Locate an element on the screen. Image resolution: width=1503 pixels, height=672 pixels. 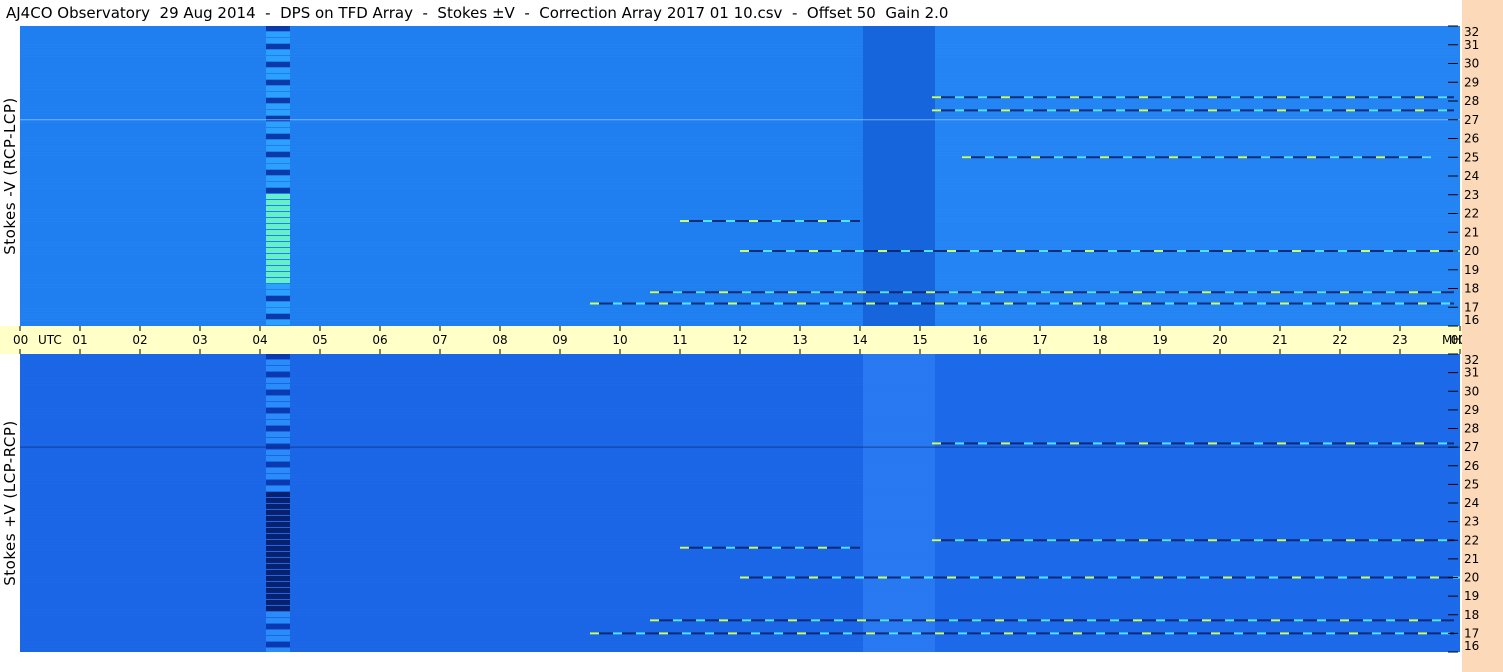
top-frequency-ticks: 1617 18 19 20 21 22 23 24 25 26 27 28 29 30 3132 is located at coordinates (1463, 176).